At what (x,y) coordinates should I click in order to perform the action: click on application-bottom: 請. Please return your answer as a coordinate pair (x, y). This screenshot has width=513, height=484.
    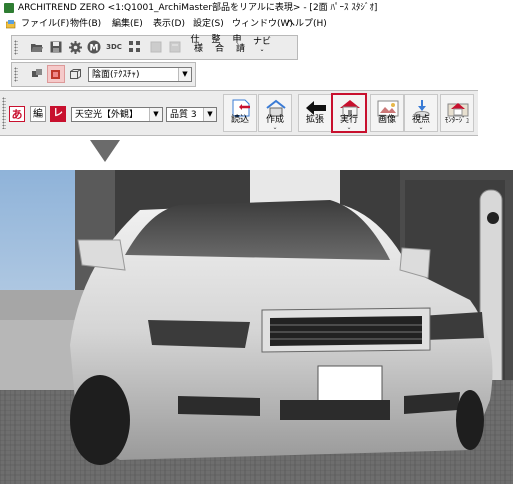
    Looking at the image, I should click on (241, 49).